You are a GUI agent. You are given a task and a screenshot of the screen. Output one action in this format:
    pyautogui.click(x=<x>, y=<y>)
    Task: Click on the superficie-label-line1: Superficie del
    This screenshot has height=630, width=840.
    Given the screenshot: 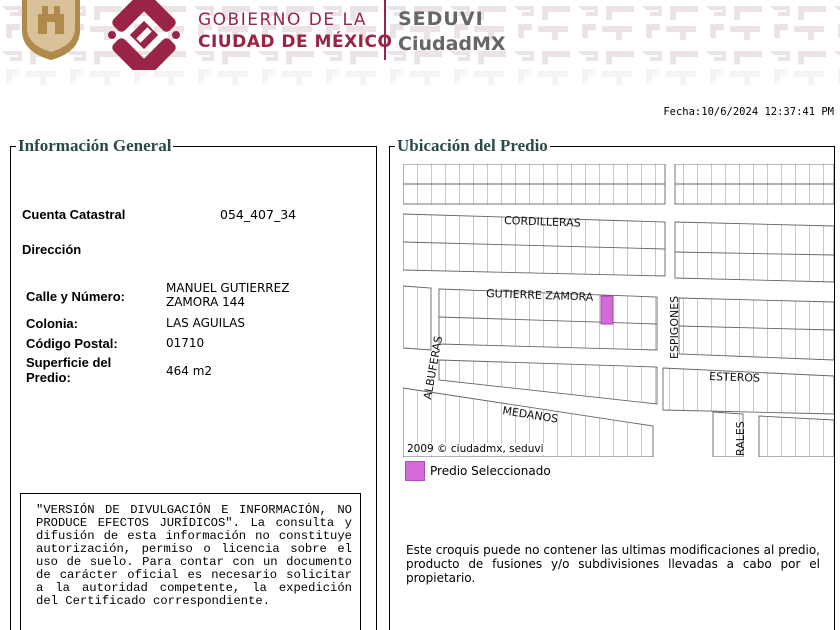 What is the action you would take?
    pyautogui.click(x=69, y=362)
    